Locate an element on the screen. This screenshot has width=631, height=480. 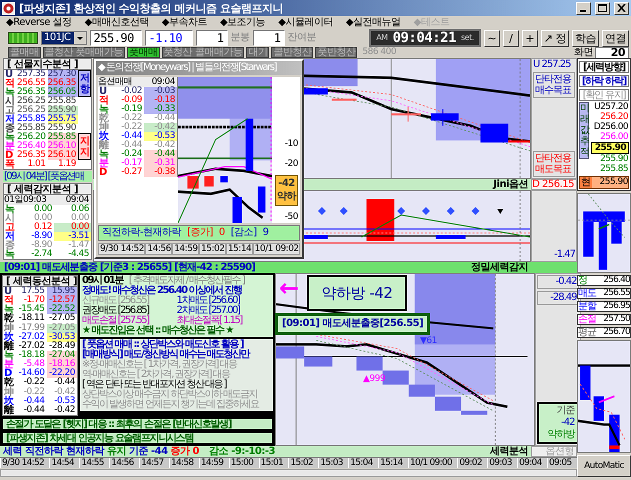
status-lamp-icon is located at coordinates (23, 38).